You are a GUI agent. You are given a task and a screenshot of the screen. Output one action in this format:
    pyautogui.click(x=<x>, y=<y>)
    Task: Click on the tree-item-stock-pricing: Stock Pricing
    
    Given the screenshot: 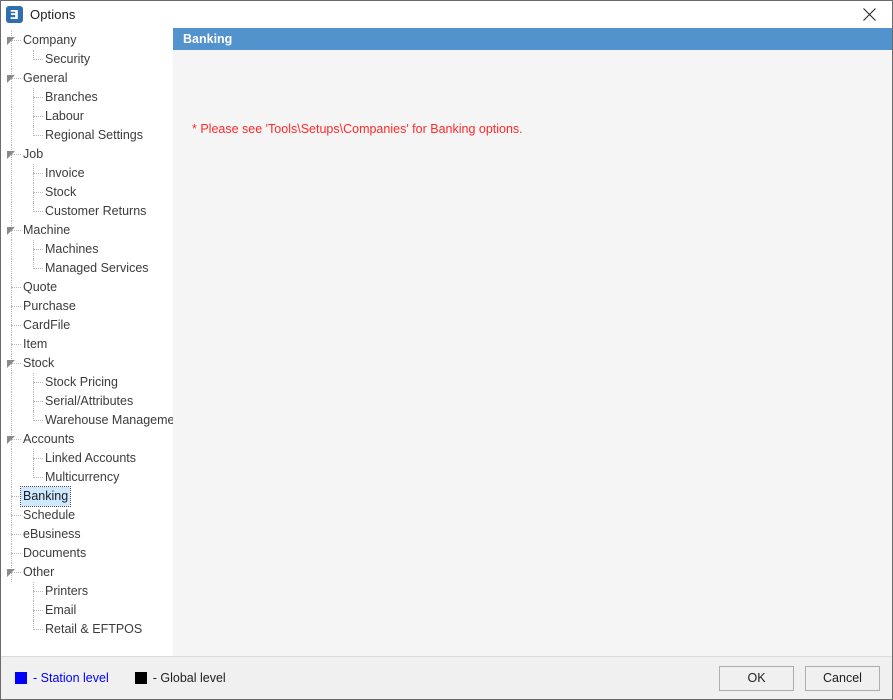 What is the action you would take?
    pyautogui.click(x=87, y=382)
    